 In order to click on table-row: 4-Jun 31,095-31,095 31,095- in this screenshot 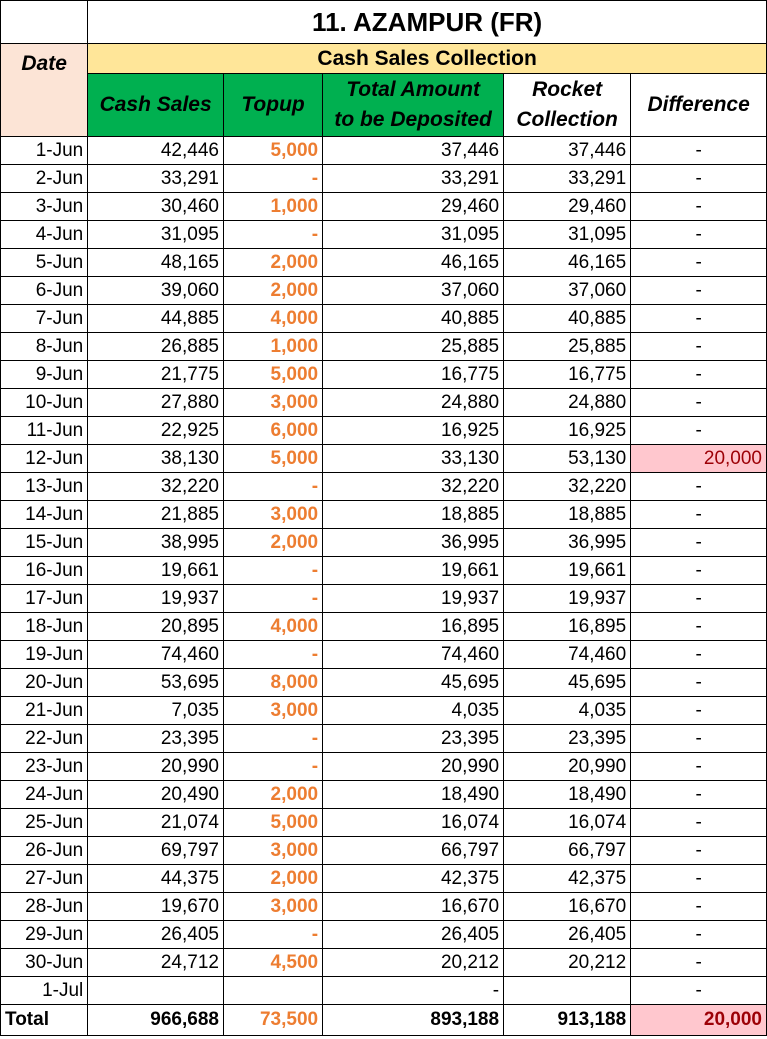, I will do `click(383, 234)`.